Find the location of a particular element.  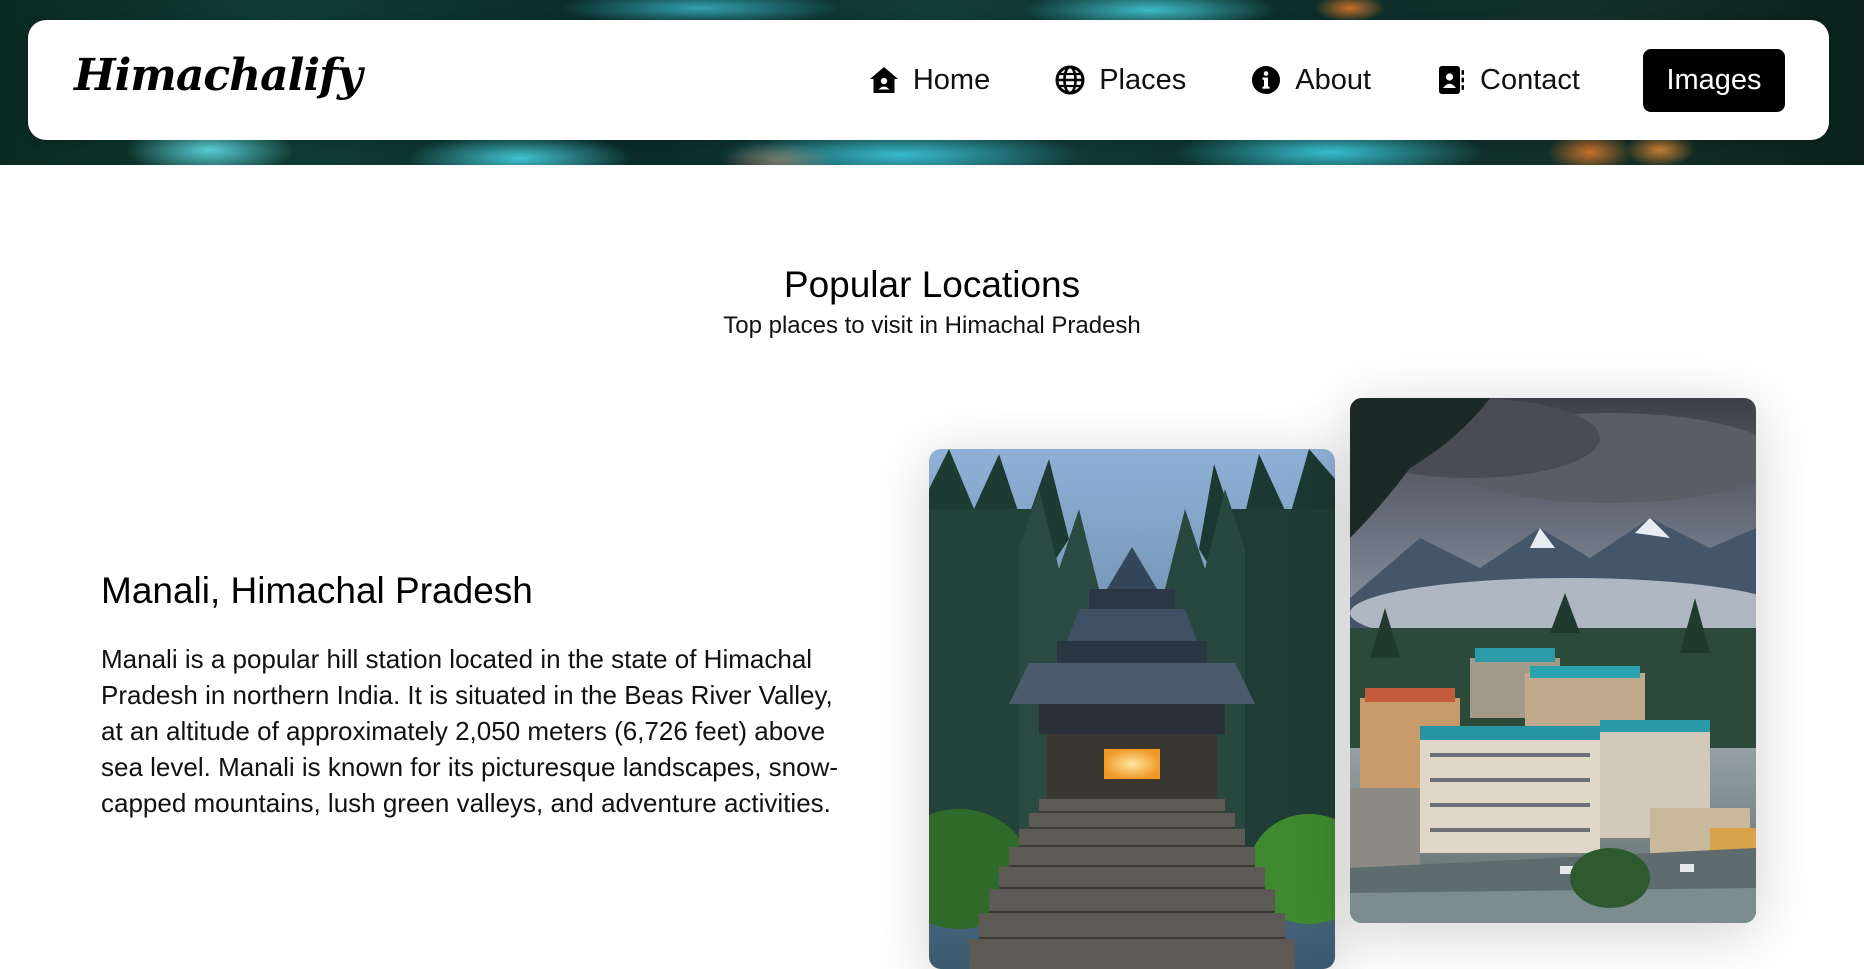

nav-about-link: About is located at coordinates (1310, 80).